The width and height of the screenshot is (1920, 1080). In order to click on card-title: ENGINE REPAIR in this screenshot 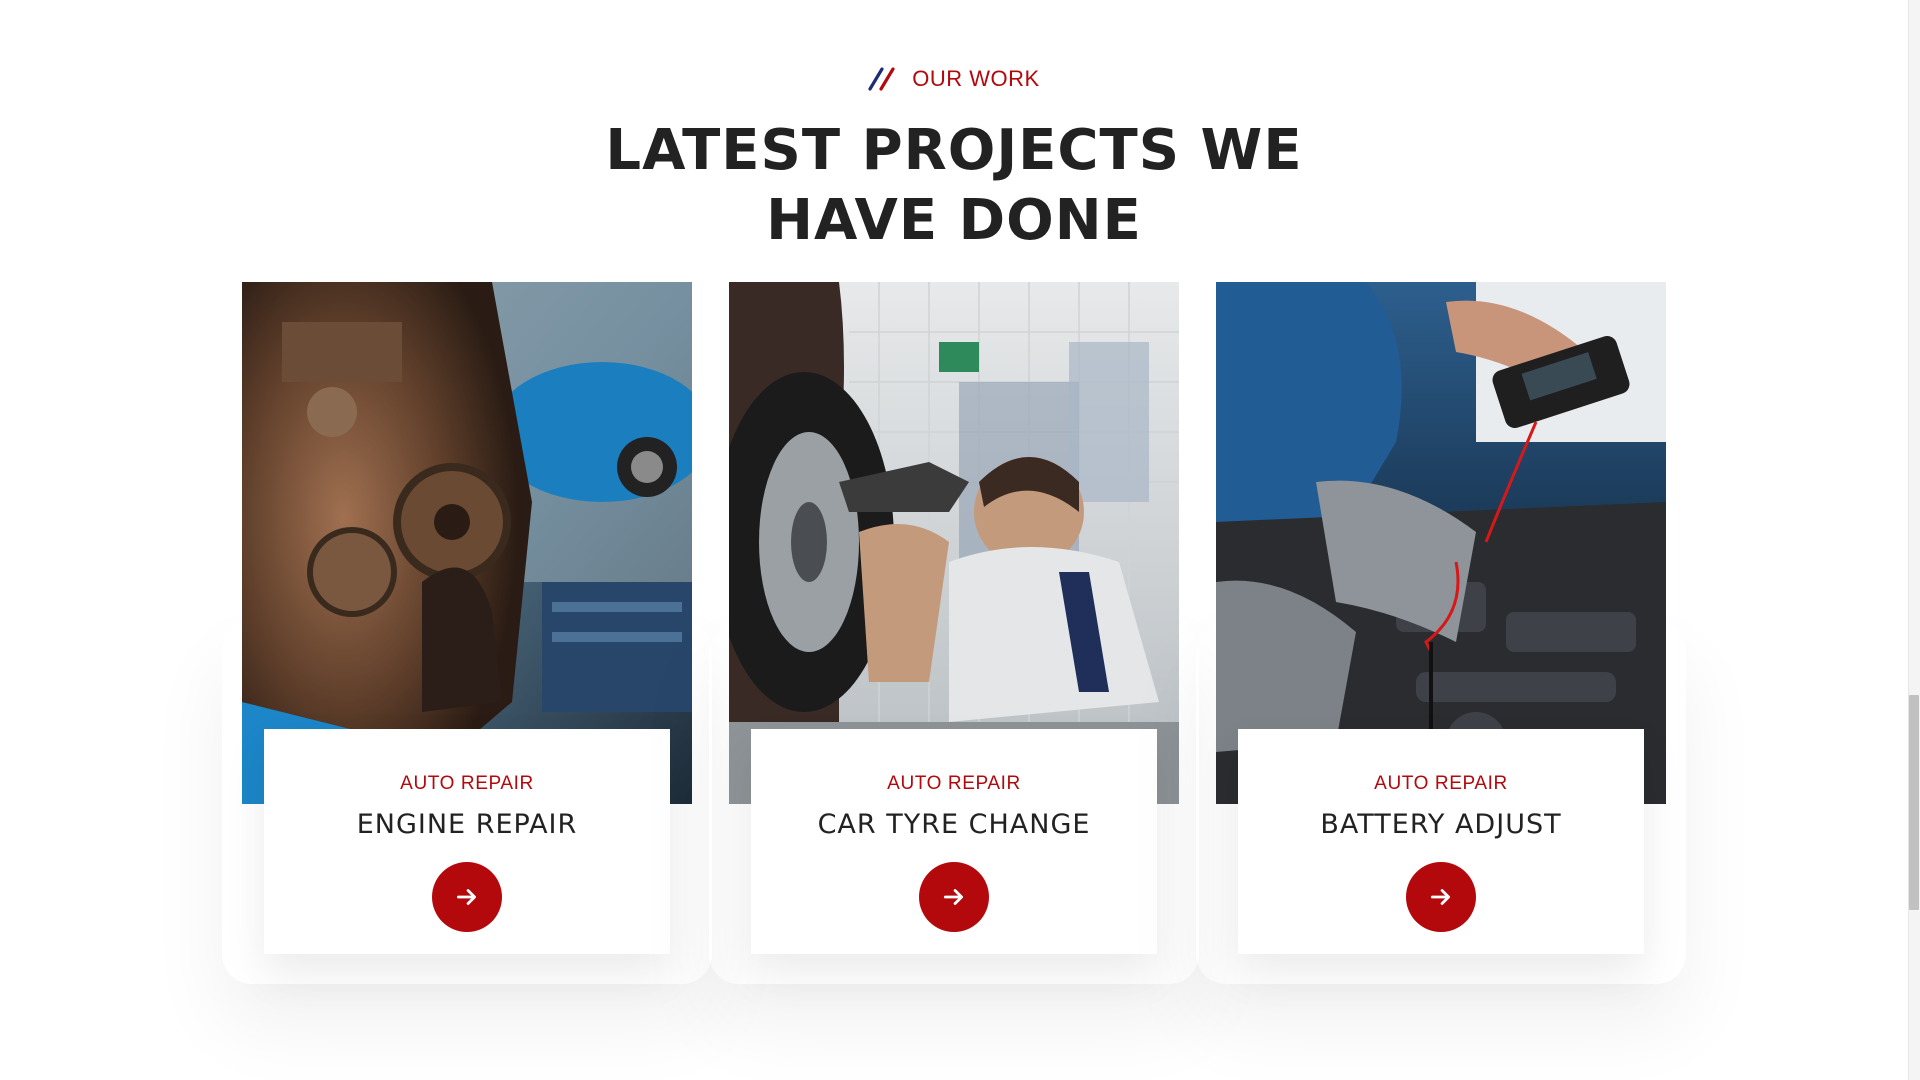, I will do `click(467, 824)`.